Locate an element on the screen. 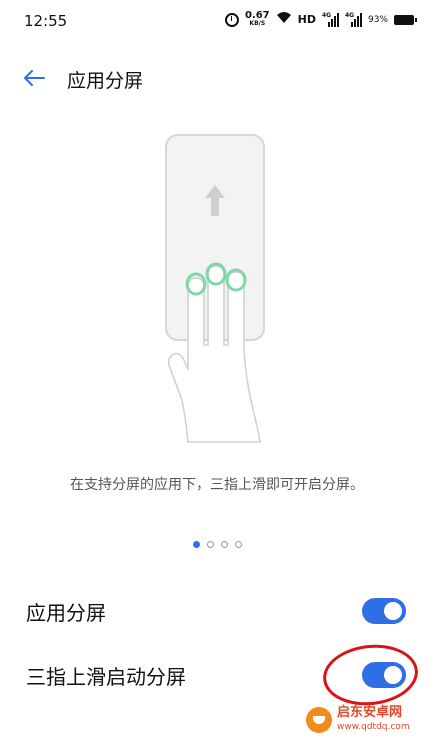 The height and width of the screenshot is (745, 434). network-speed: 0.67 KB/S is located at coordinates (257, 18).